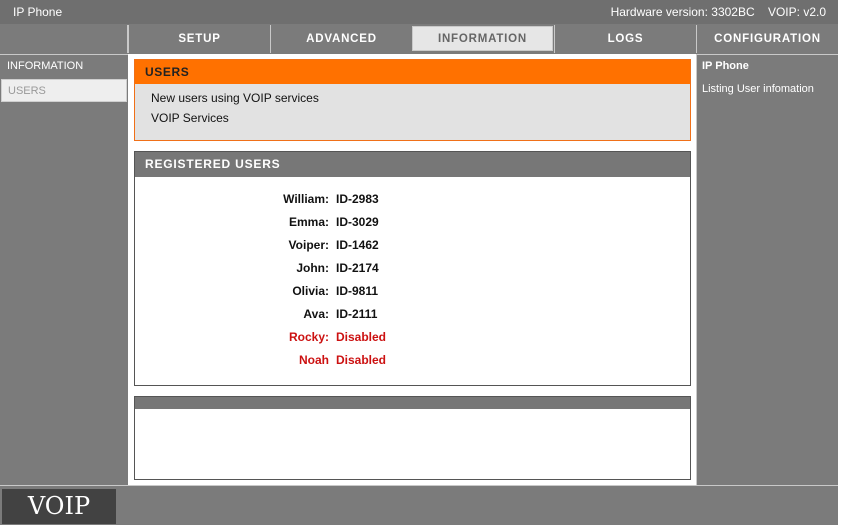 The height and width of the screenshot is (525, 841). I want to click on empty-panel-header, so click(412, 403).